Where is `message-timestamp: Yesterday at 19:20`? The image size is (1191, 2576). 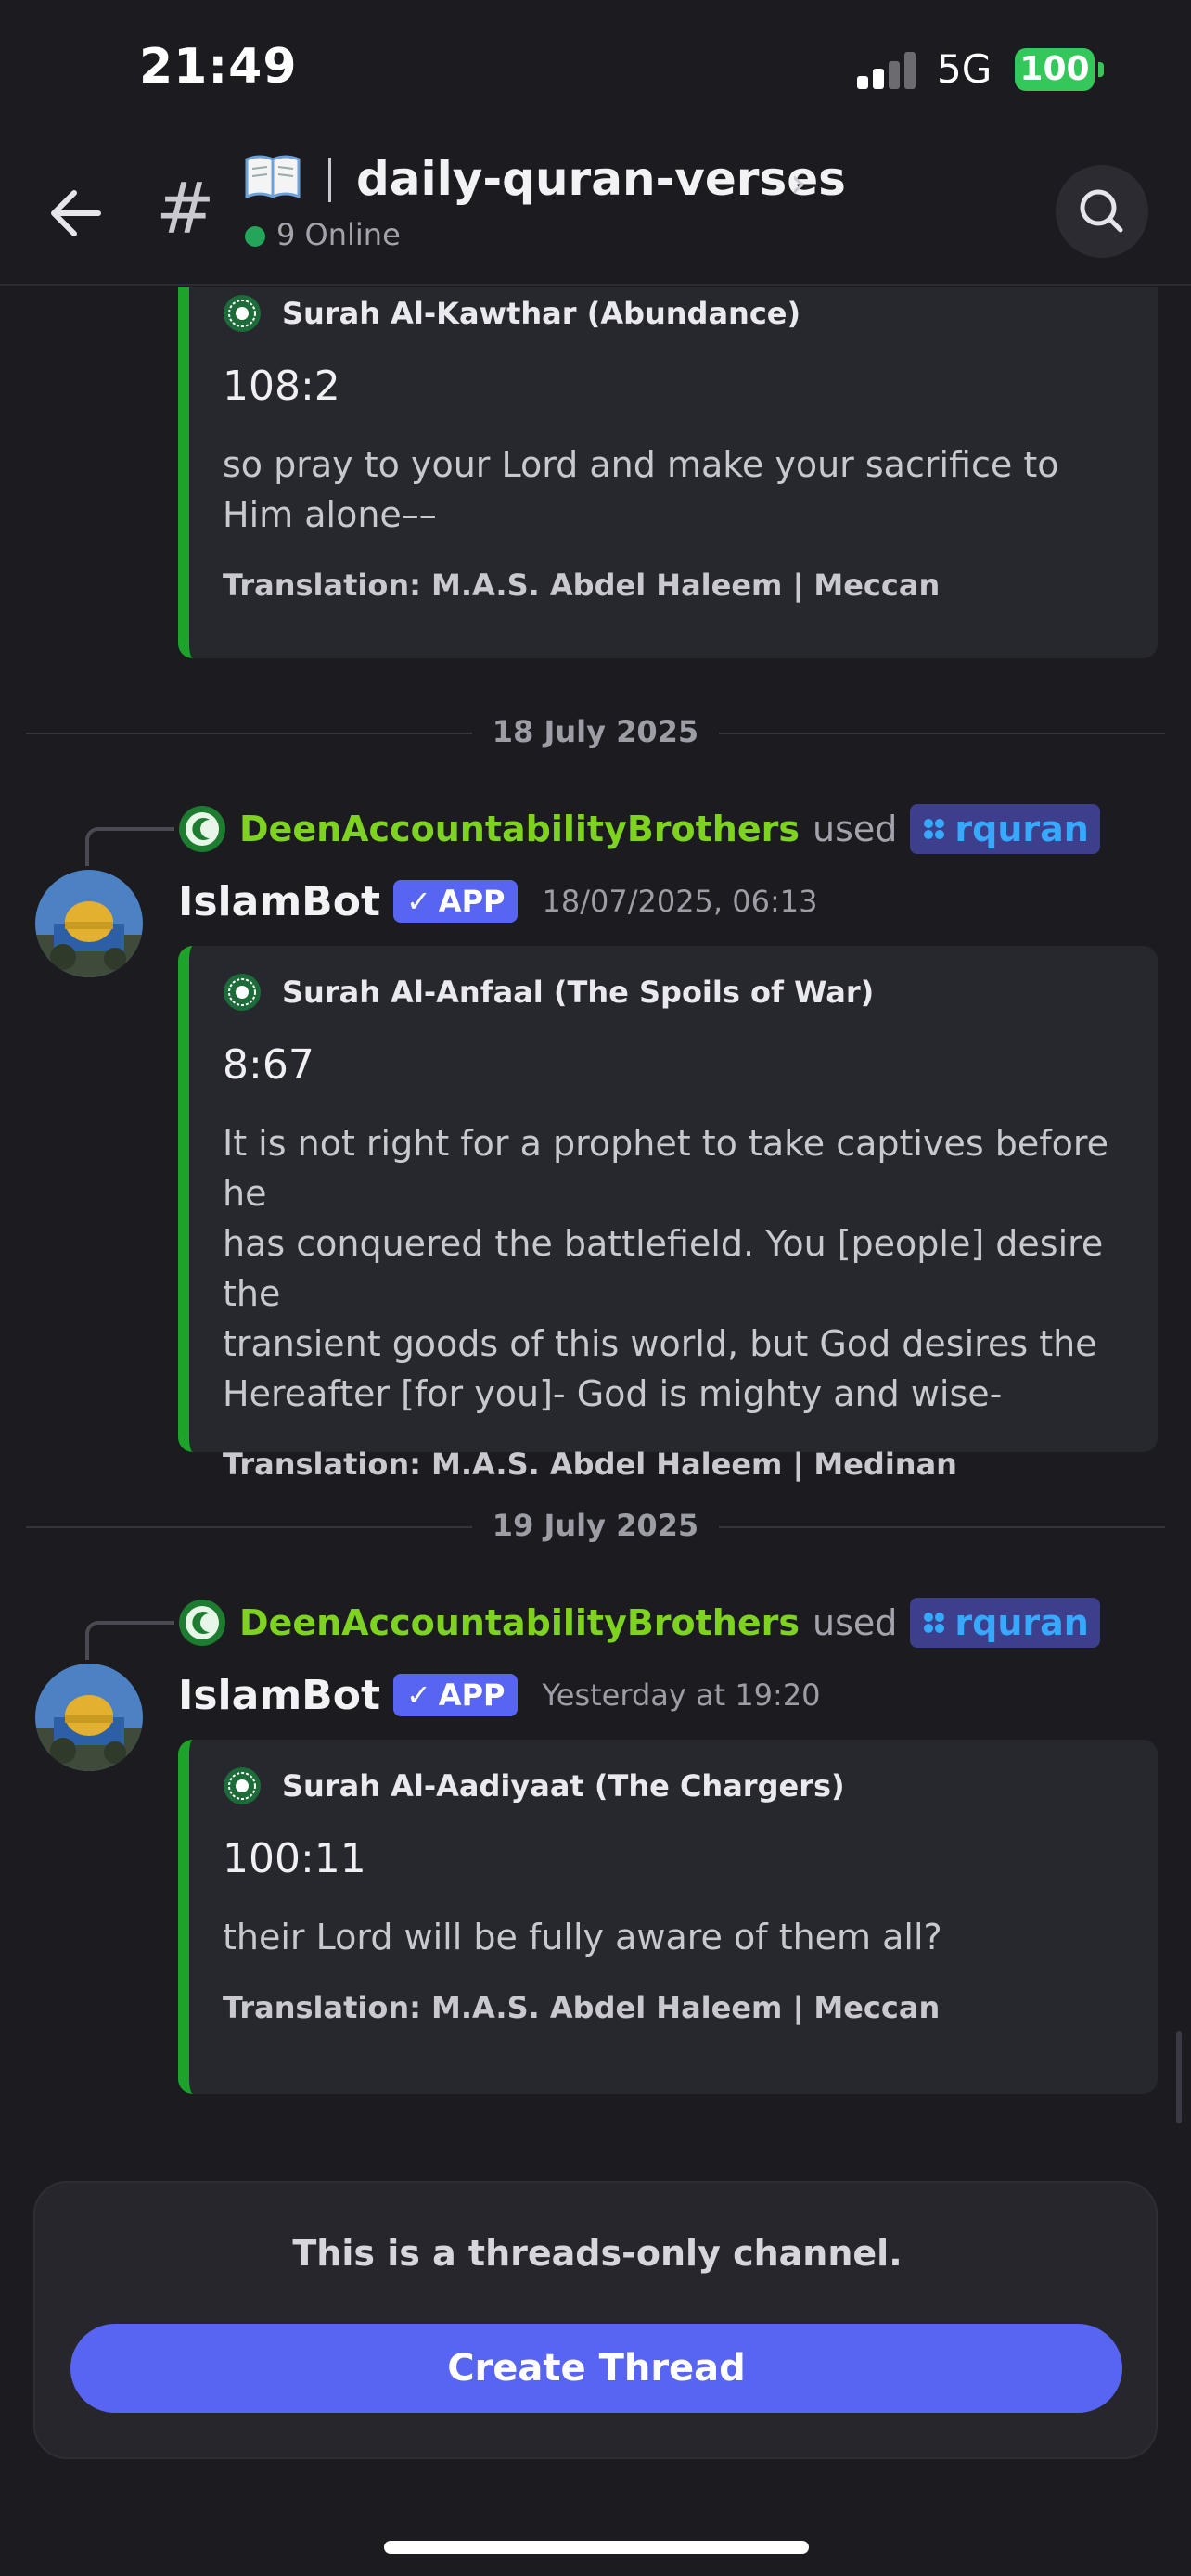 message-timestamp: Yesterday at 19:20 is located at coordinates (681, 1695).